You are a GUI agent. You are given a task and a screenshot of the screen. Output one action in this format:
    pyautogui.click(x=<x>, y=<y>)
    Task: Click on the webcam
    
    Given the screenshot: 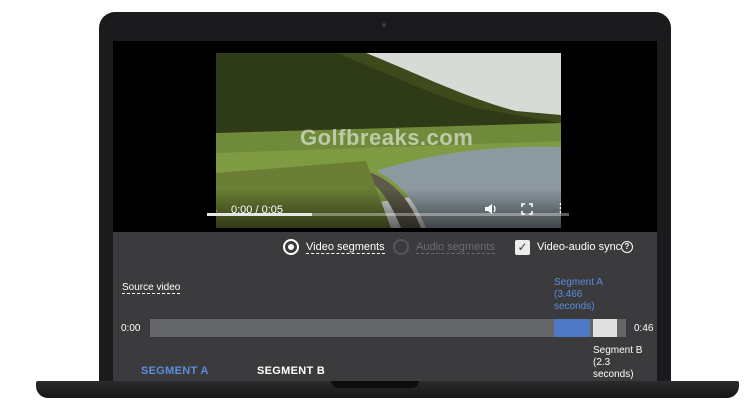 What is the action you would take?
    pyautogui.click(x=384, y=25)
    